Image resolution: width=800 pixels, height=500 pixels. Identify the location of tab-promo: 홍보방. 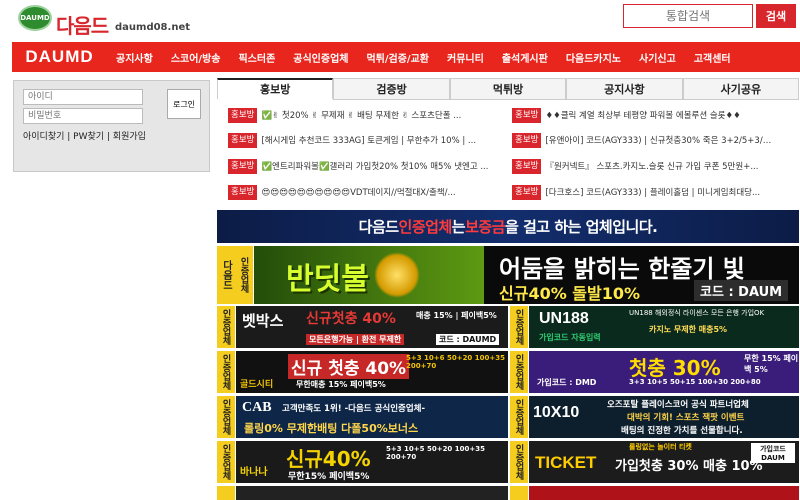
(275, 89).